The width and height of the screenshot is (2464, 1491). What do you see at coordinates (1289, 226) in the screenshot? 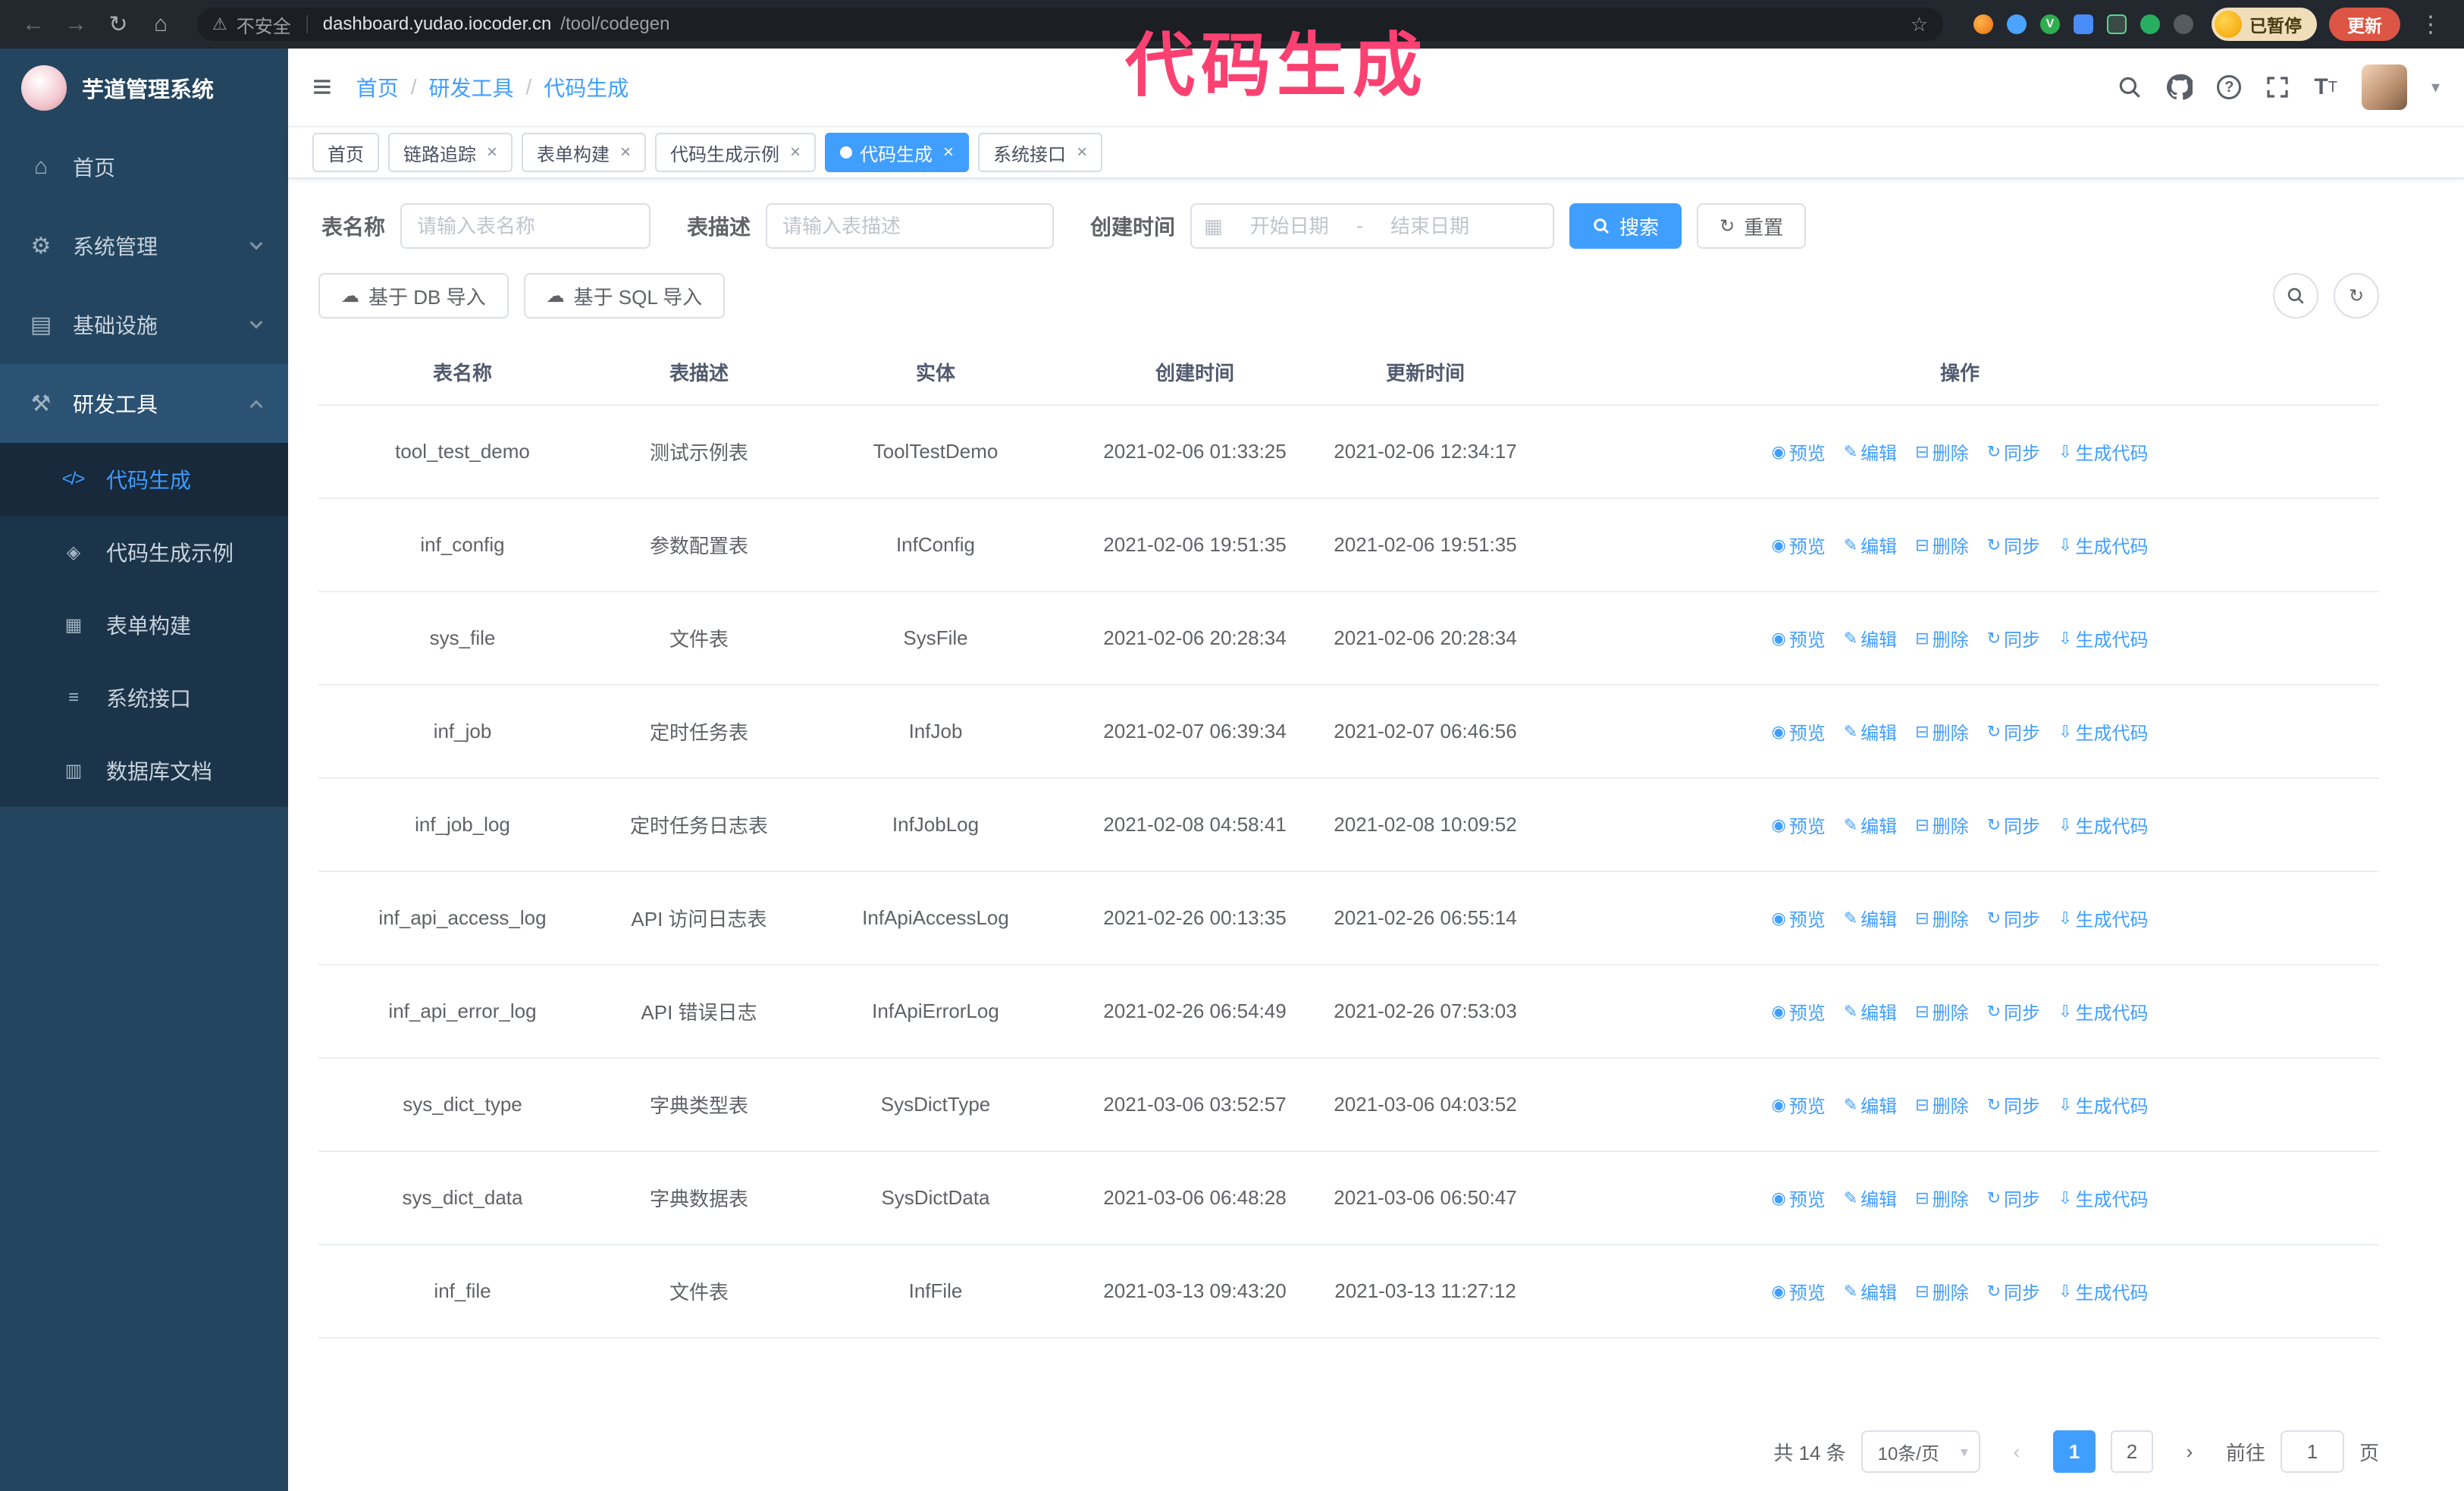
I see `start-date-input` at bounding box center [1289, 226].